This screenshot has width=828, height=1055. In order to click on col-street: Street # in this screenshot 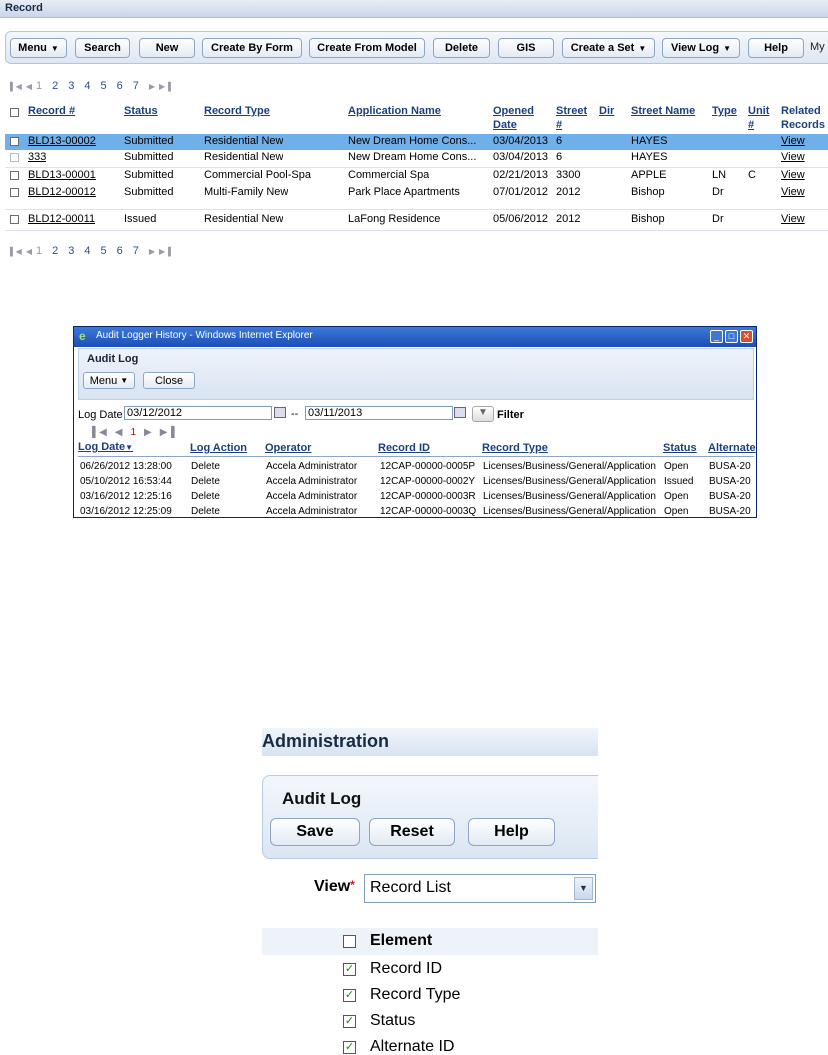, I will do `click(571, 118)`.